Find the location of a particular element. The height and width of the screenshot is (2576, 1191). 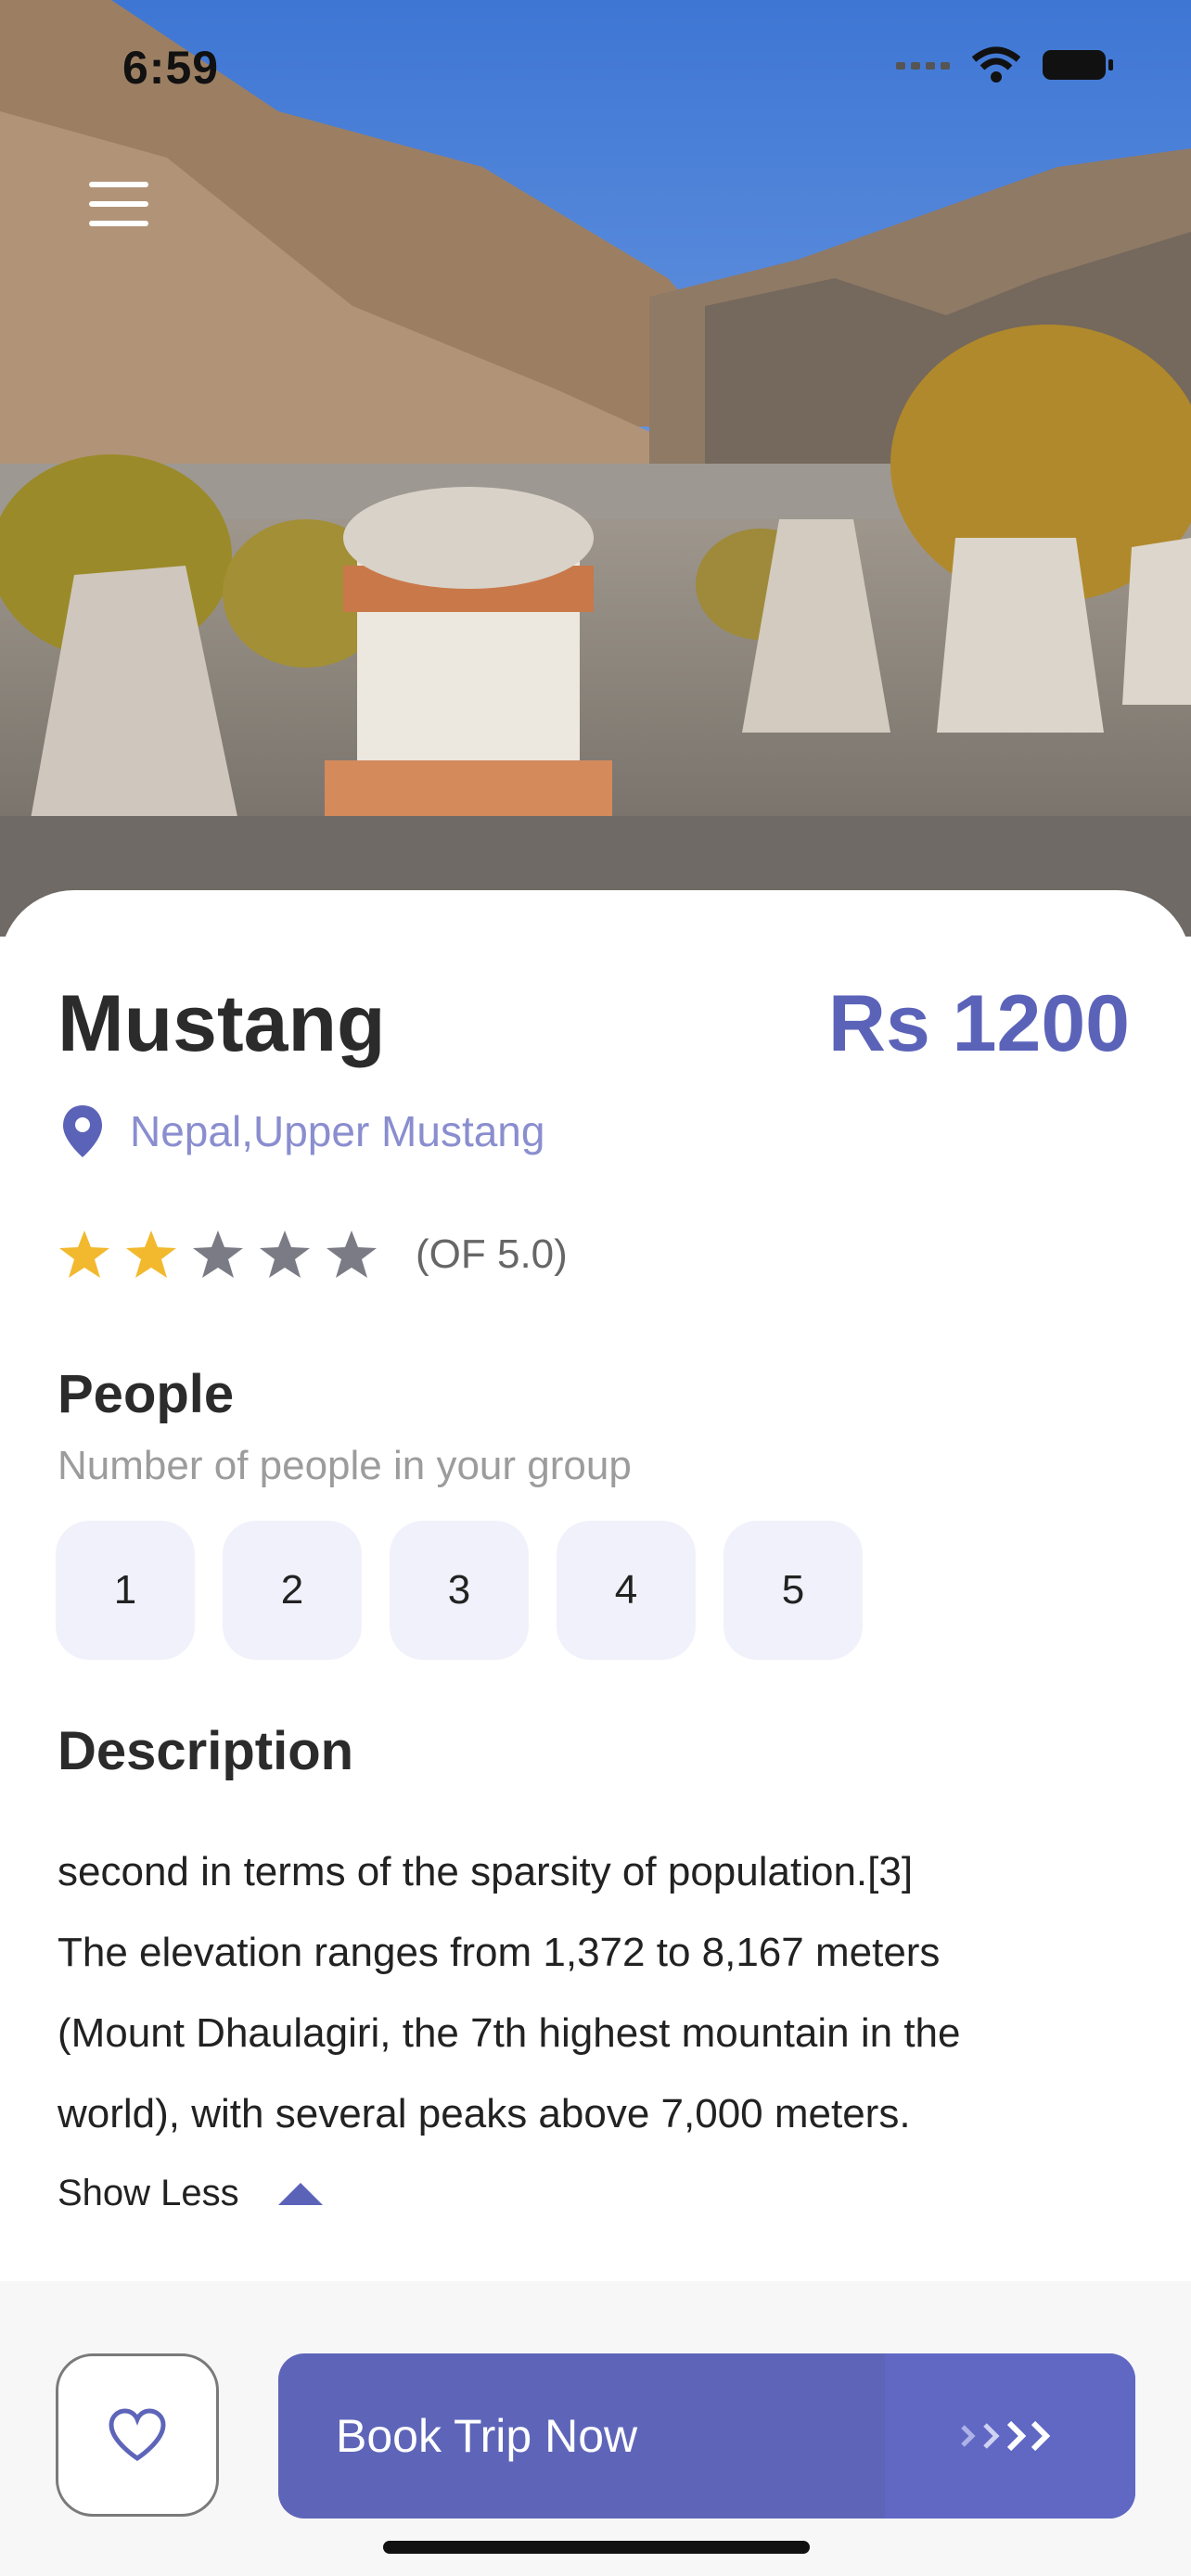

people-option-2: 2 is located at coordinates (292, 1591).